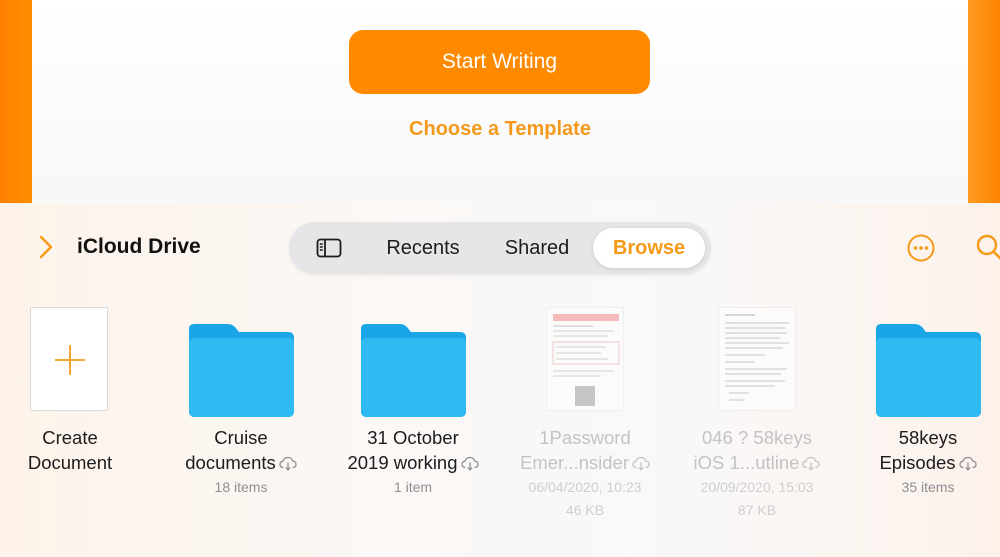 The width and height of the screenshot is (1000, 557). What do you see at coordinates (585, 510) in the screenshot?
I see `item-size: 46 KB` at bounding box center [585, 510].